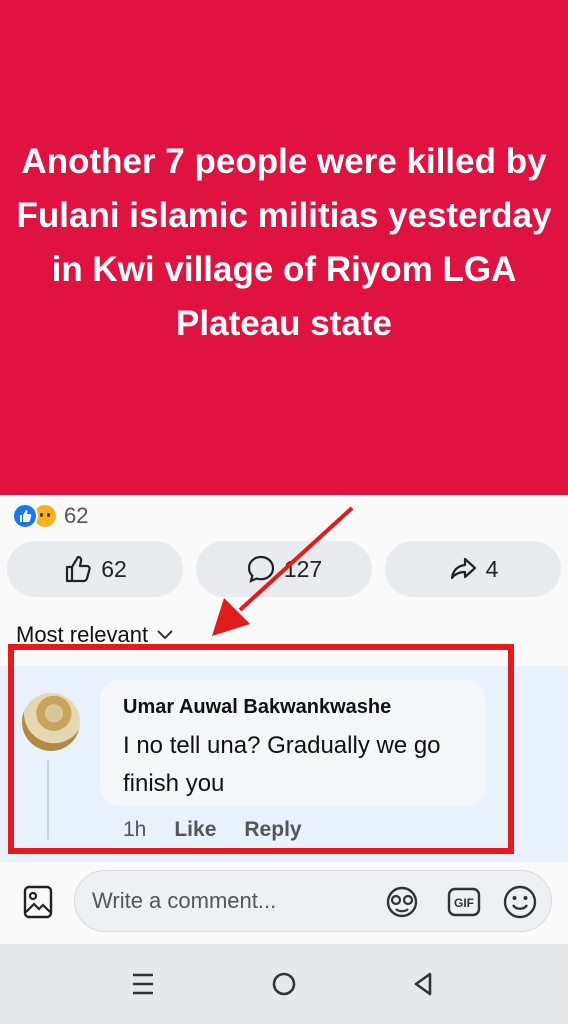 The image size is (568, 1024). I want to click on menu-lines-icon, so click(143, 984).